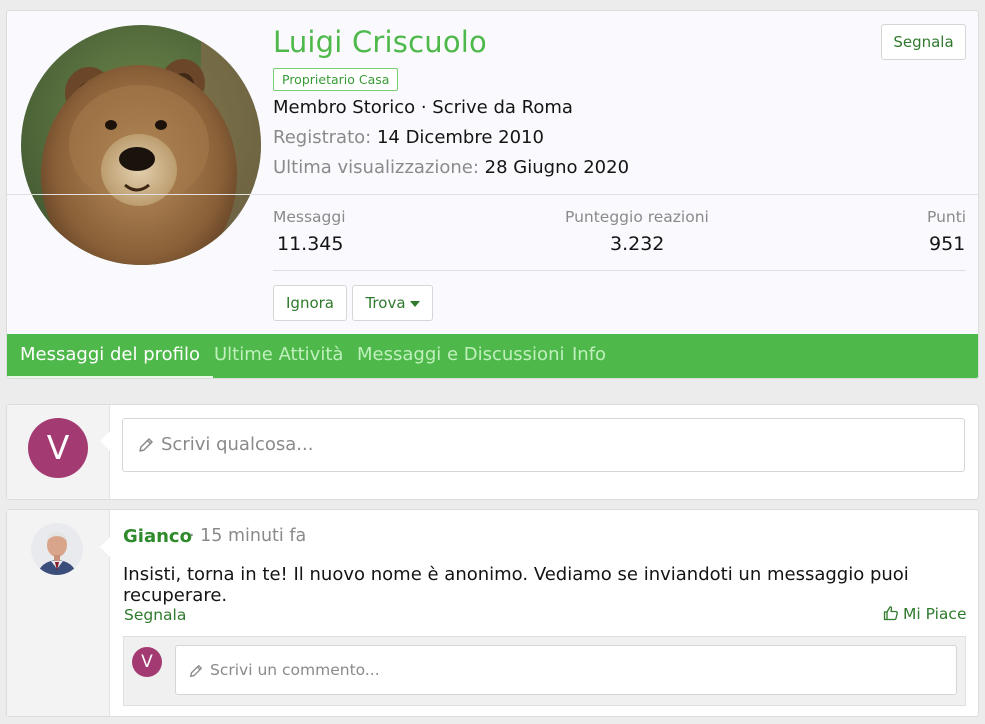  What do you see at coordinates (460, 356) in the screenshot?
I see `tab-posts-threads: Messaggi e Discussioni` at bounding box center [460, 356].